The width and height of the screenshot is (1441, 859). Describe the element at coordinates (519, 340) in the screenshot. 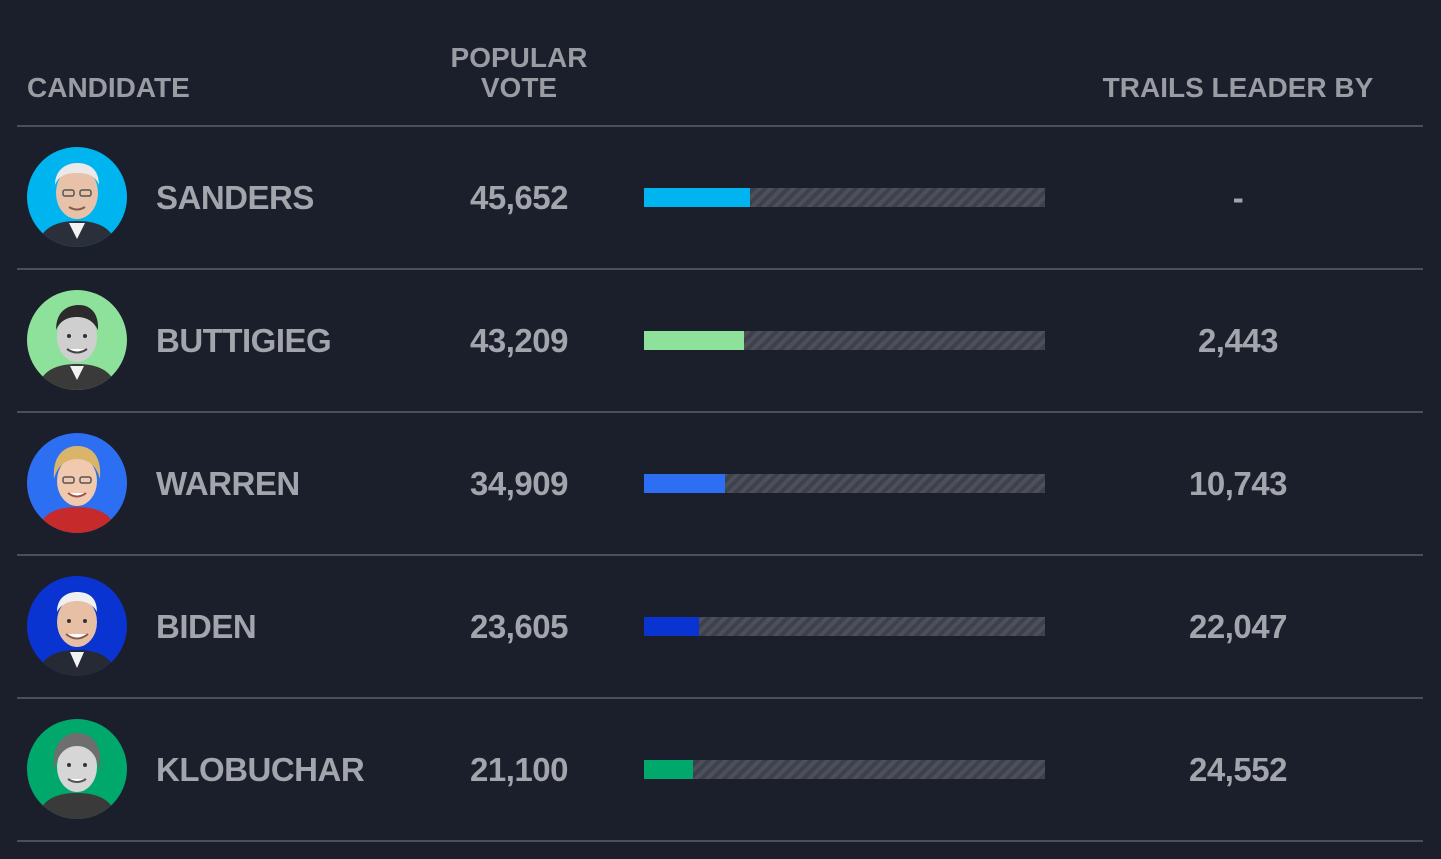

I see `popular-vote: 43,209` at that location.